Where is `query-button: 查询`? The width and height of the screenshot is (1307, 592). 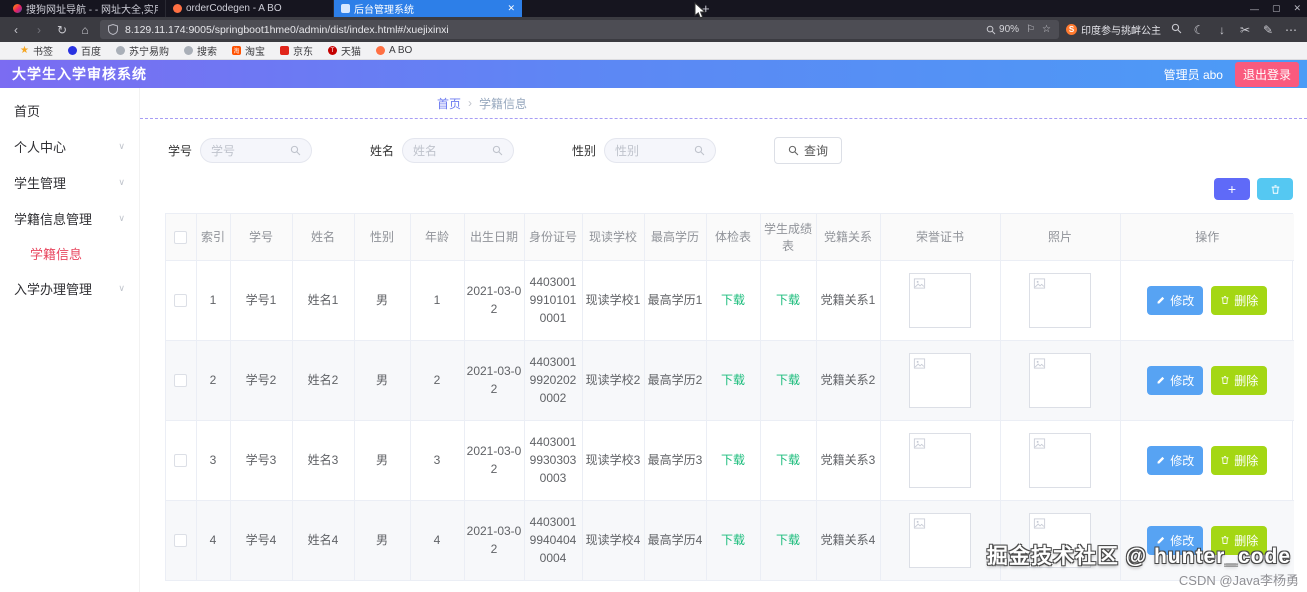 query-button: 查询 is located at coordinates (808, 150).